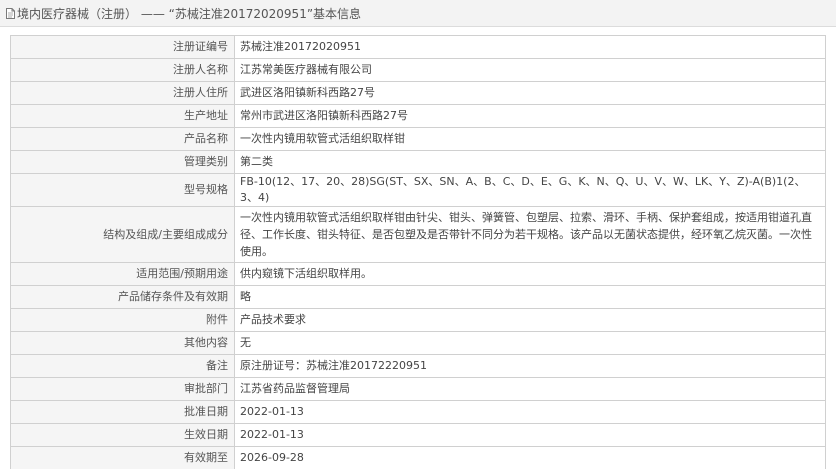  I want to click on table-row: 产品名称 一次性内镜用软管式活组织取样钳, so click(418, 139).